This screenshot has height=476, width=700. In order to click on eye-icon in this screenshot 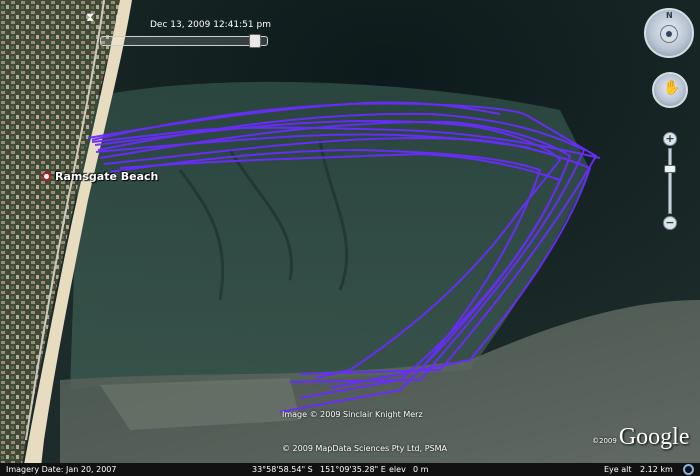, I will do `click(669, 34)`.